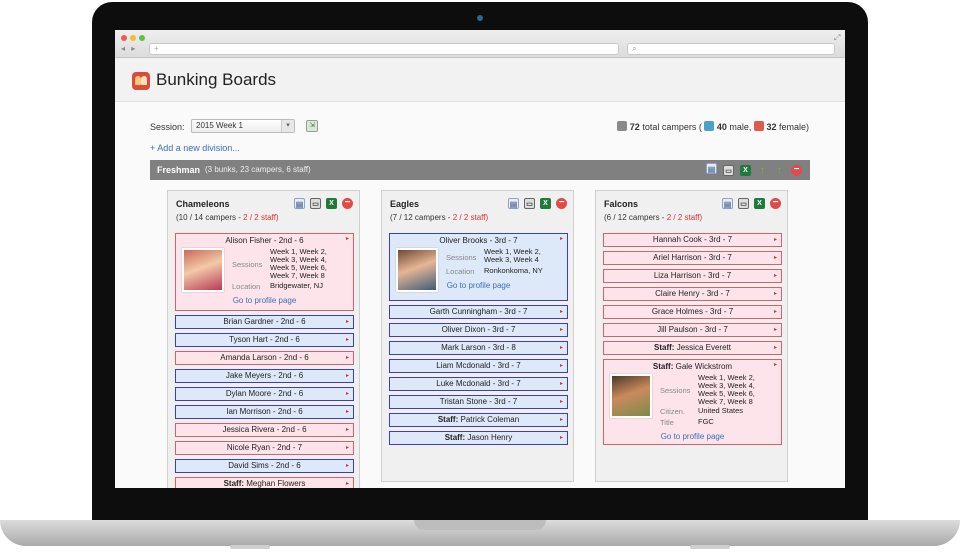 The image size is (960, 552). What do you see at coordinates (264, 340) in the screenshot?
I see `camper-row: Tyson Hart - 2nd - 6 ▸` at bounding box center [264, 340].